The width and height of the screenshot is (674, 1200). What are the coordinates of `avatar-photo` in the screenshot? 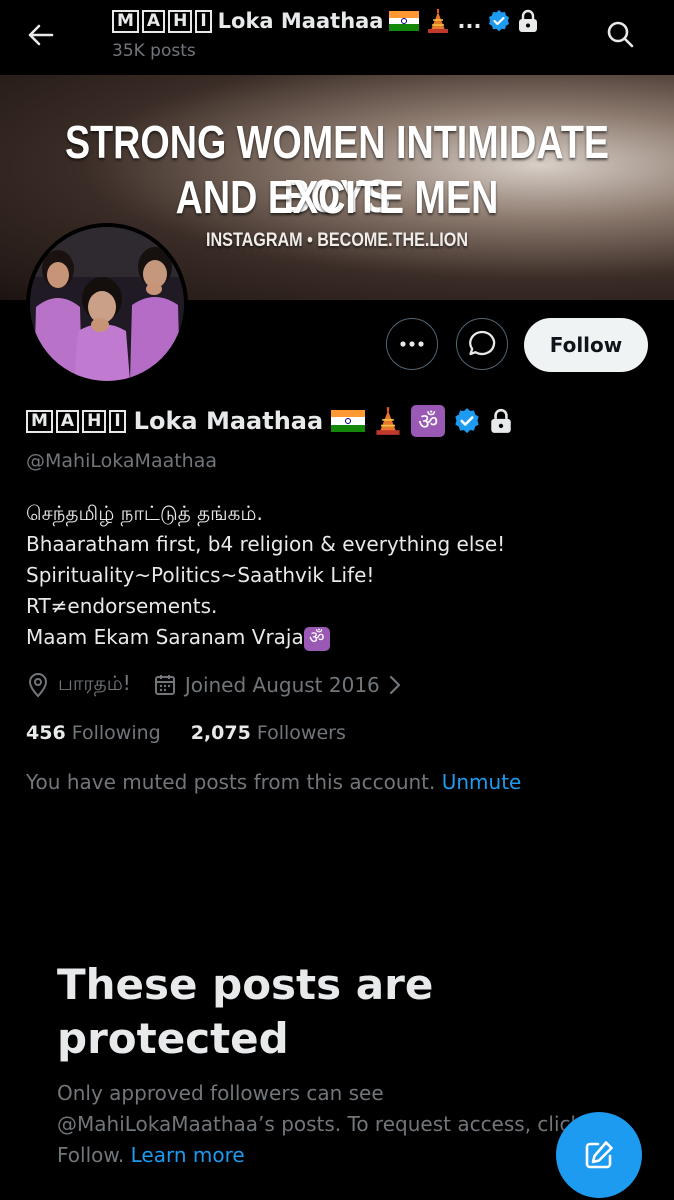 It's located at (107, 304).